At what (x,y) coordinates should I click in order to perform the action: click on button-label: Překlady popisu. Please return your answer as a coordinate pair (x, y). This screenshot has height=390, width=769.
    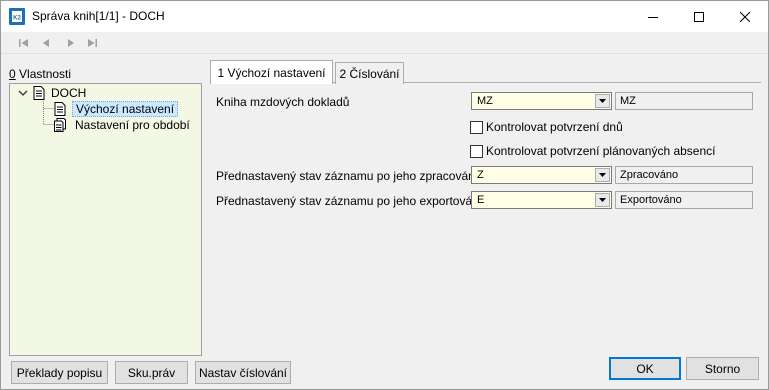
    Looking at the image, I should click on (59, 372).